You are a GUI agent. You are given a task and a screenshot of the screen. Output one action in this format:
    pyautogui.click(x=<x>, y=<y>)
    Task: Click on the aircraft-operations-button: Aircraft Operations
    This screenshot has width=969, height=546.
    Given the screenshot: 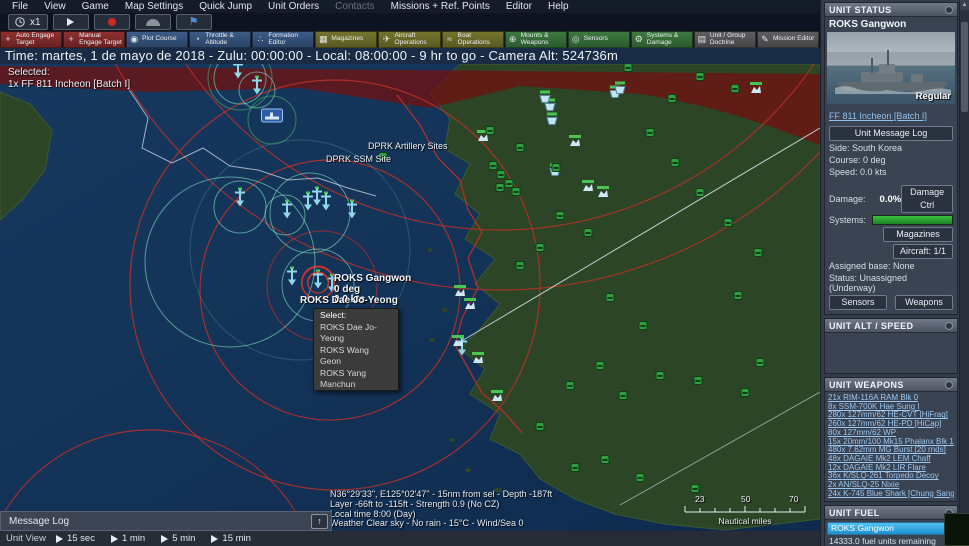 What is the action you would take?
    pyautogui.click(x=409, y=39)
    